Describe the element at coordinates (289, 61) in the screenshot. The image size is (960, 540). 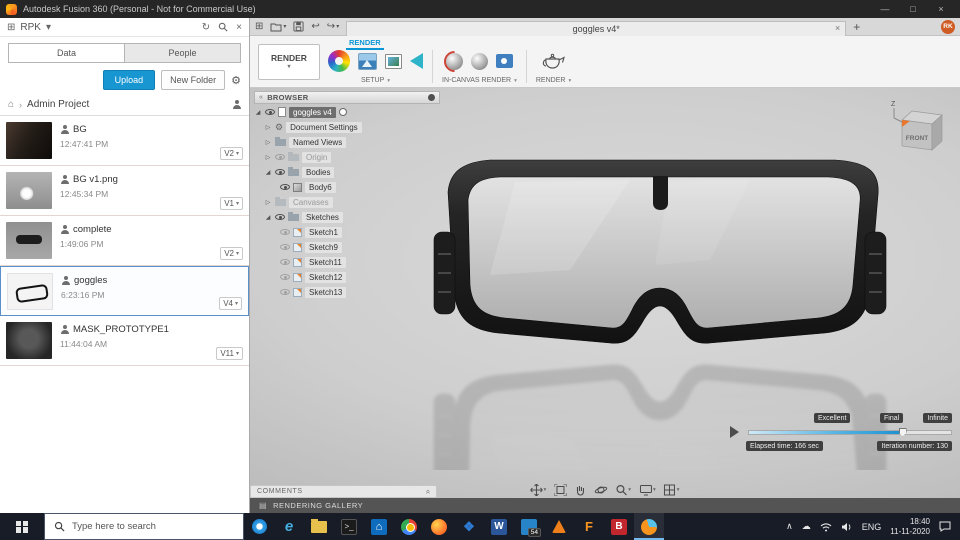
I see `workspace-selector: RENDER ▾` at that location.